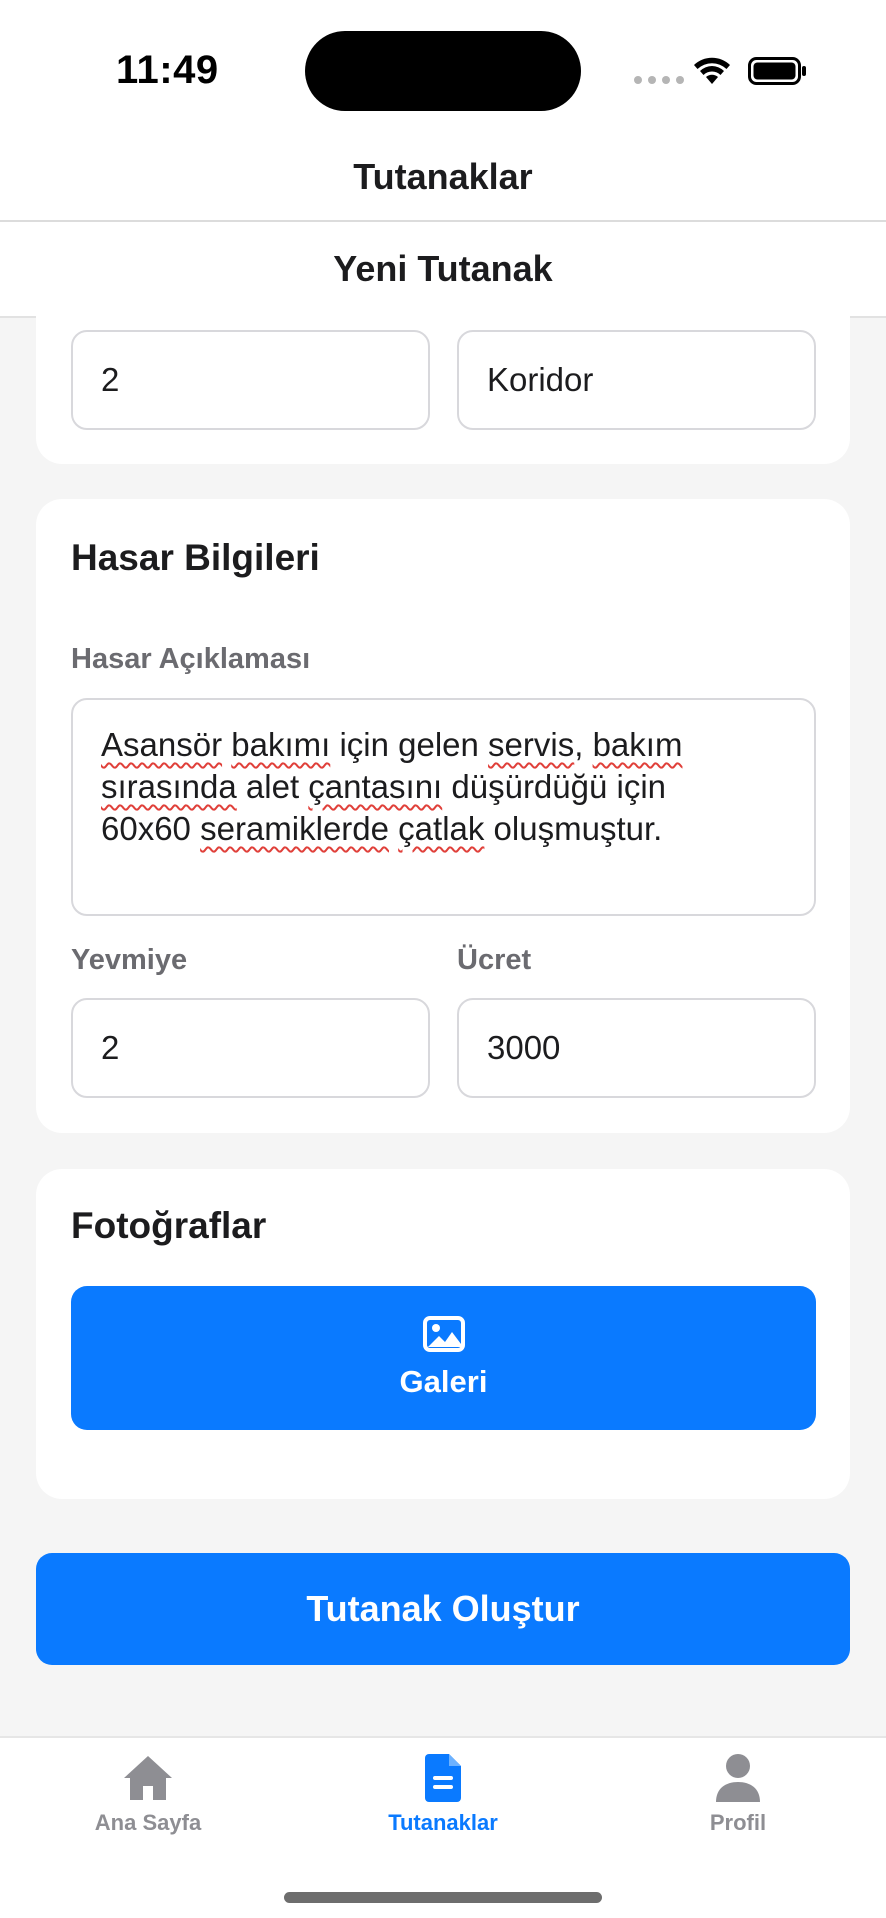 This screenshot has width=886, height=1918. Describe the element at coordinates (443, 176) in the screenshot. I see `page-title: Tutanaklar` at that location.